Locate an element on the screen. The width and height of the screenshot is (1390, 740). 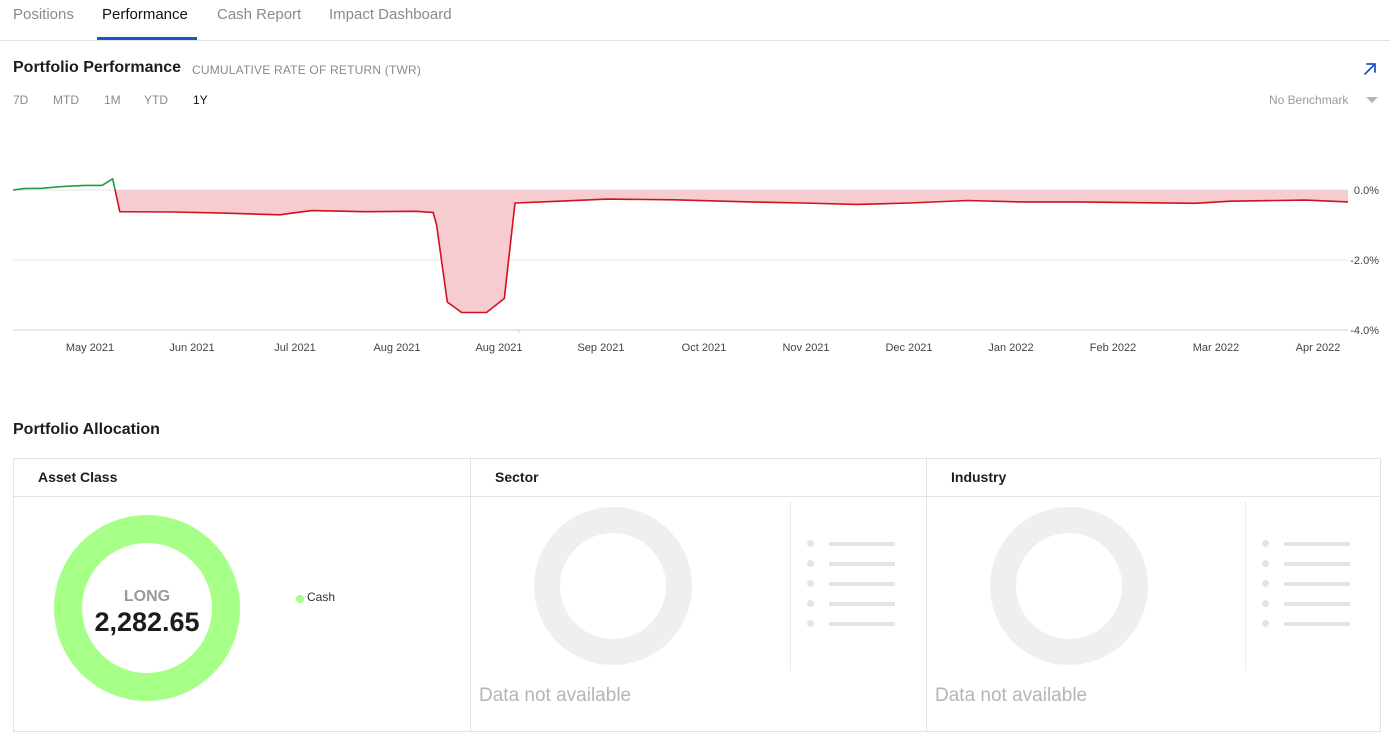
range-1y: 1Y is located at coordinates (200, 100).